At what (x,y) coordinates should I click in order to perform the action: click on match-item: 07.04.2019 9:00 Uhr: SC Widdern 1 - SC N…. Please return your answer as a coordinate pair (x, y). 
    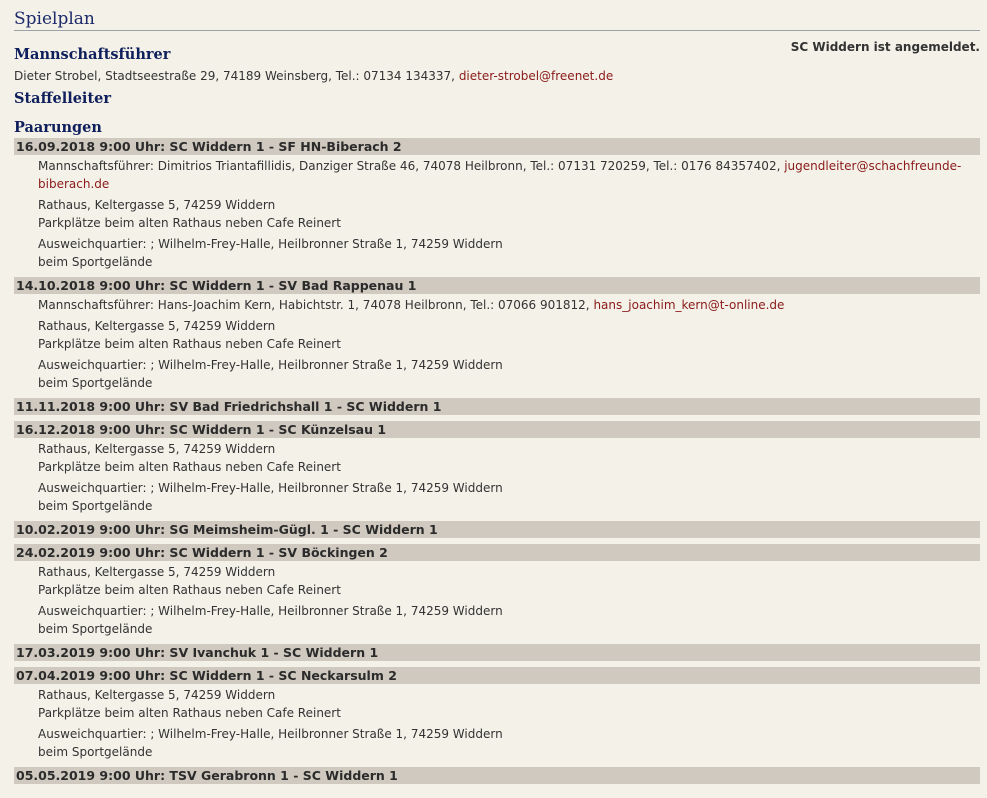
    Looking at the image, I should click on (497, 714).